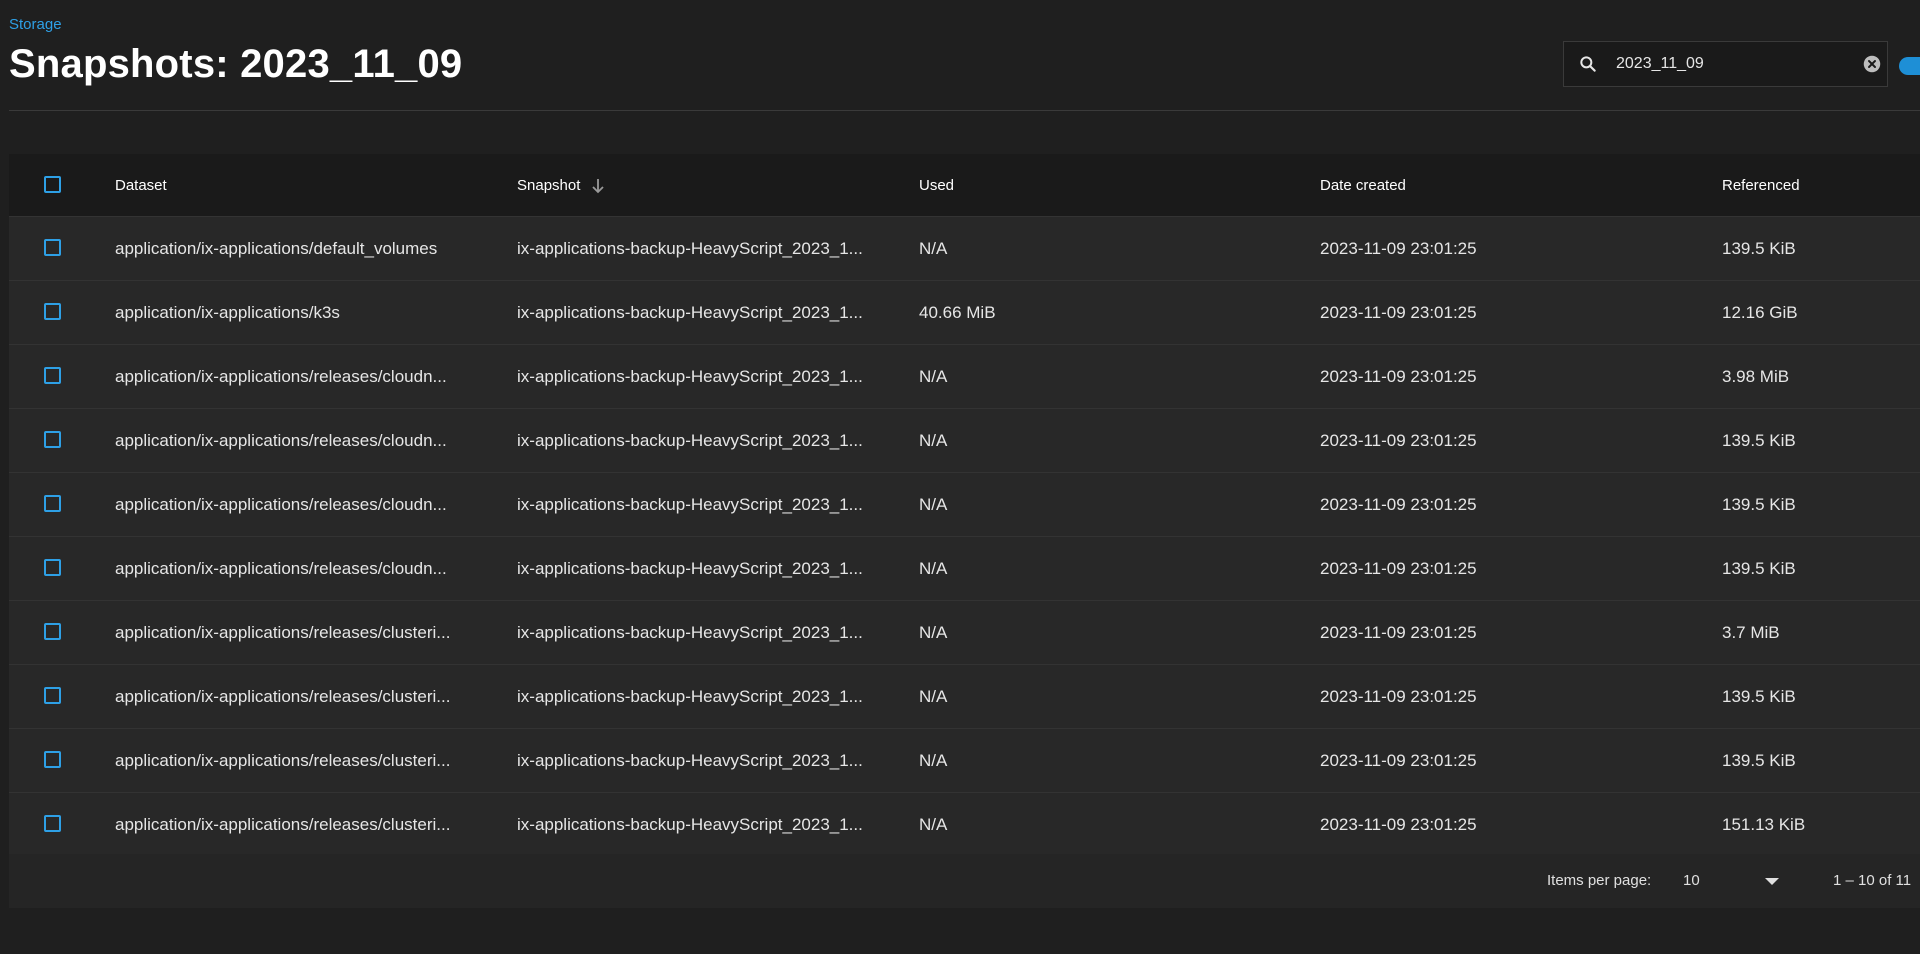 The width and height of the screenshot is (1920, 954). Describe the element at coordinates (1909, 66) in the screenshot. I see `toggle-switch` at that location.